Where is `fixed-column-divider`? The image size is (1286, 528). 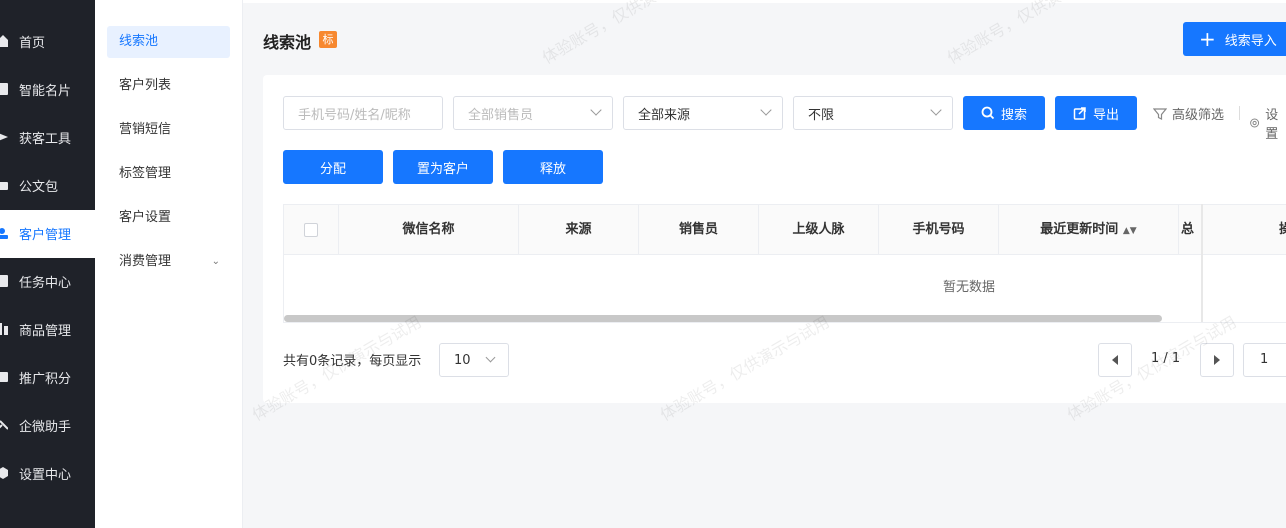
fixed-column-divider is located at coordinates (1202, 263).